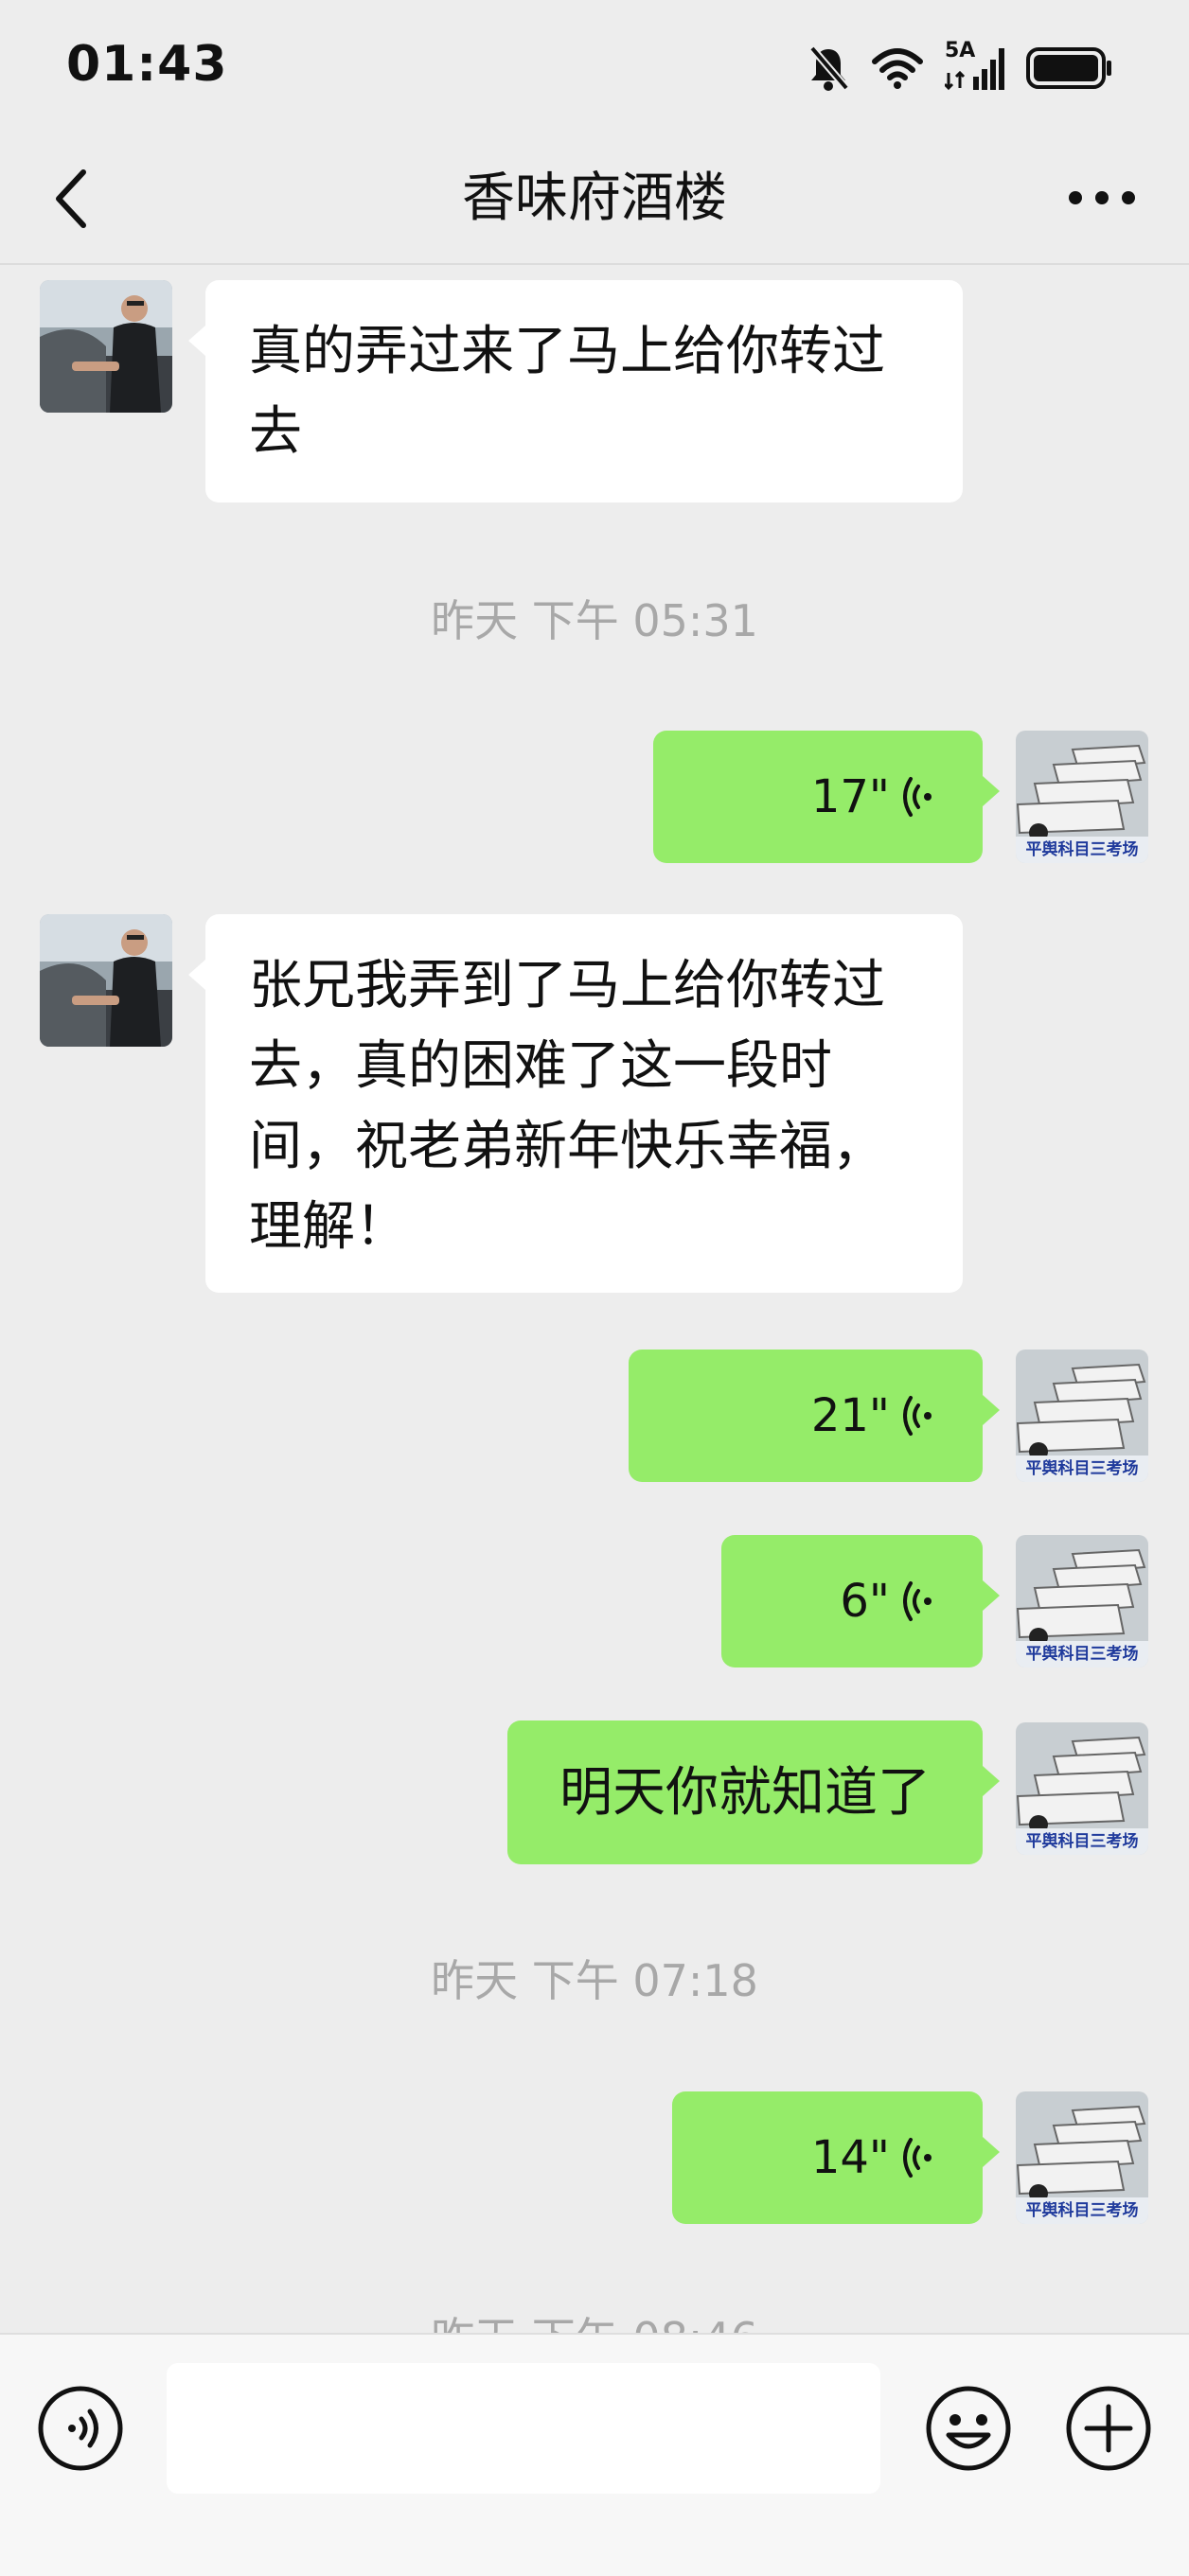  I want to click on voice-input-button, so click(80, 2428).